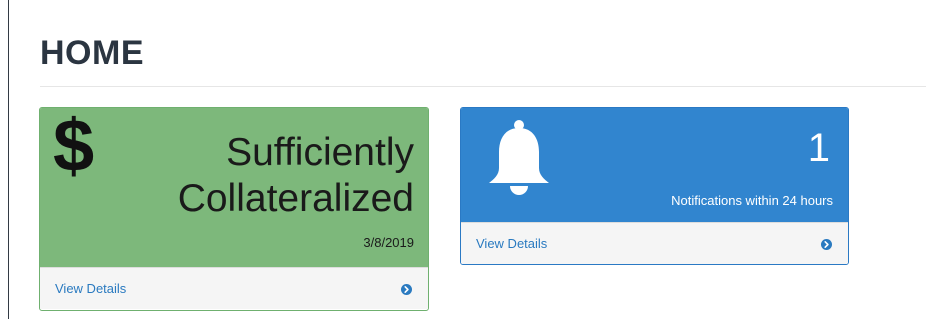 This screenshot has width=926, height=319. I want to click on notification-count: 1, so click(818, 148).